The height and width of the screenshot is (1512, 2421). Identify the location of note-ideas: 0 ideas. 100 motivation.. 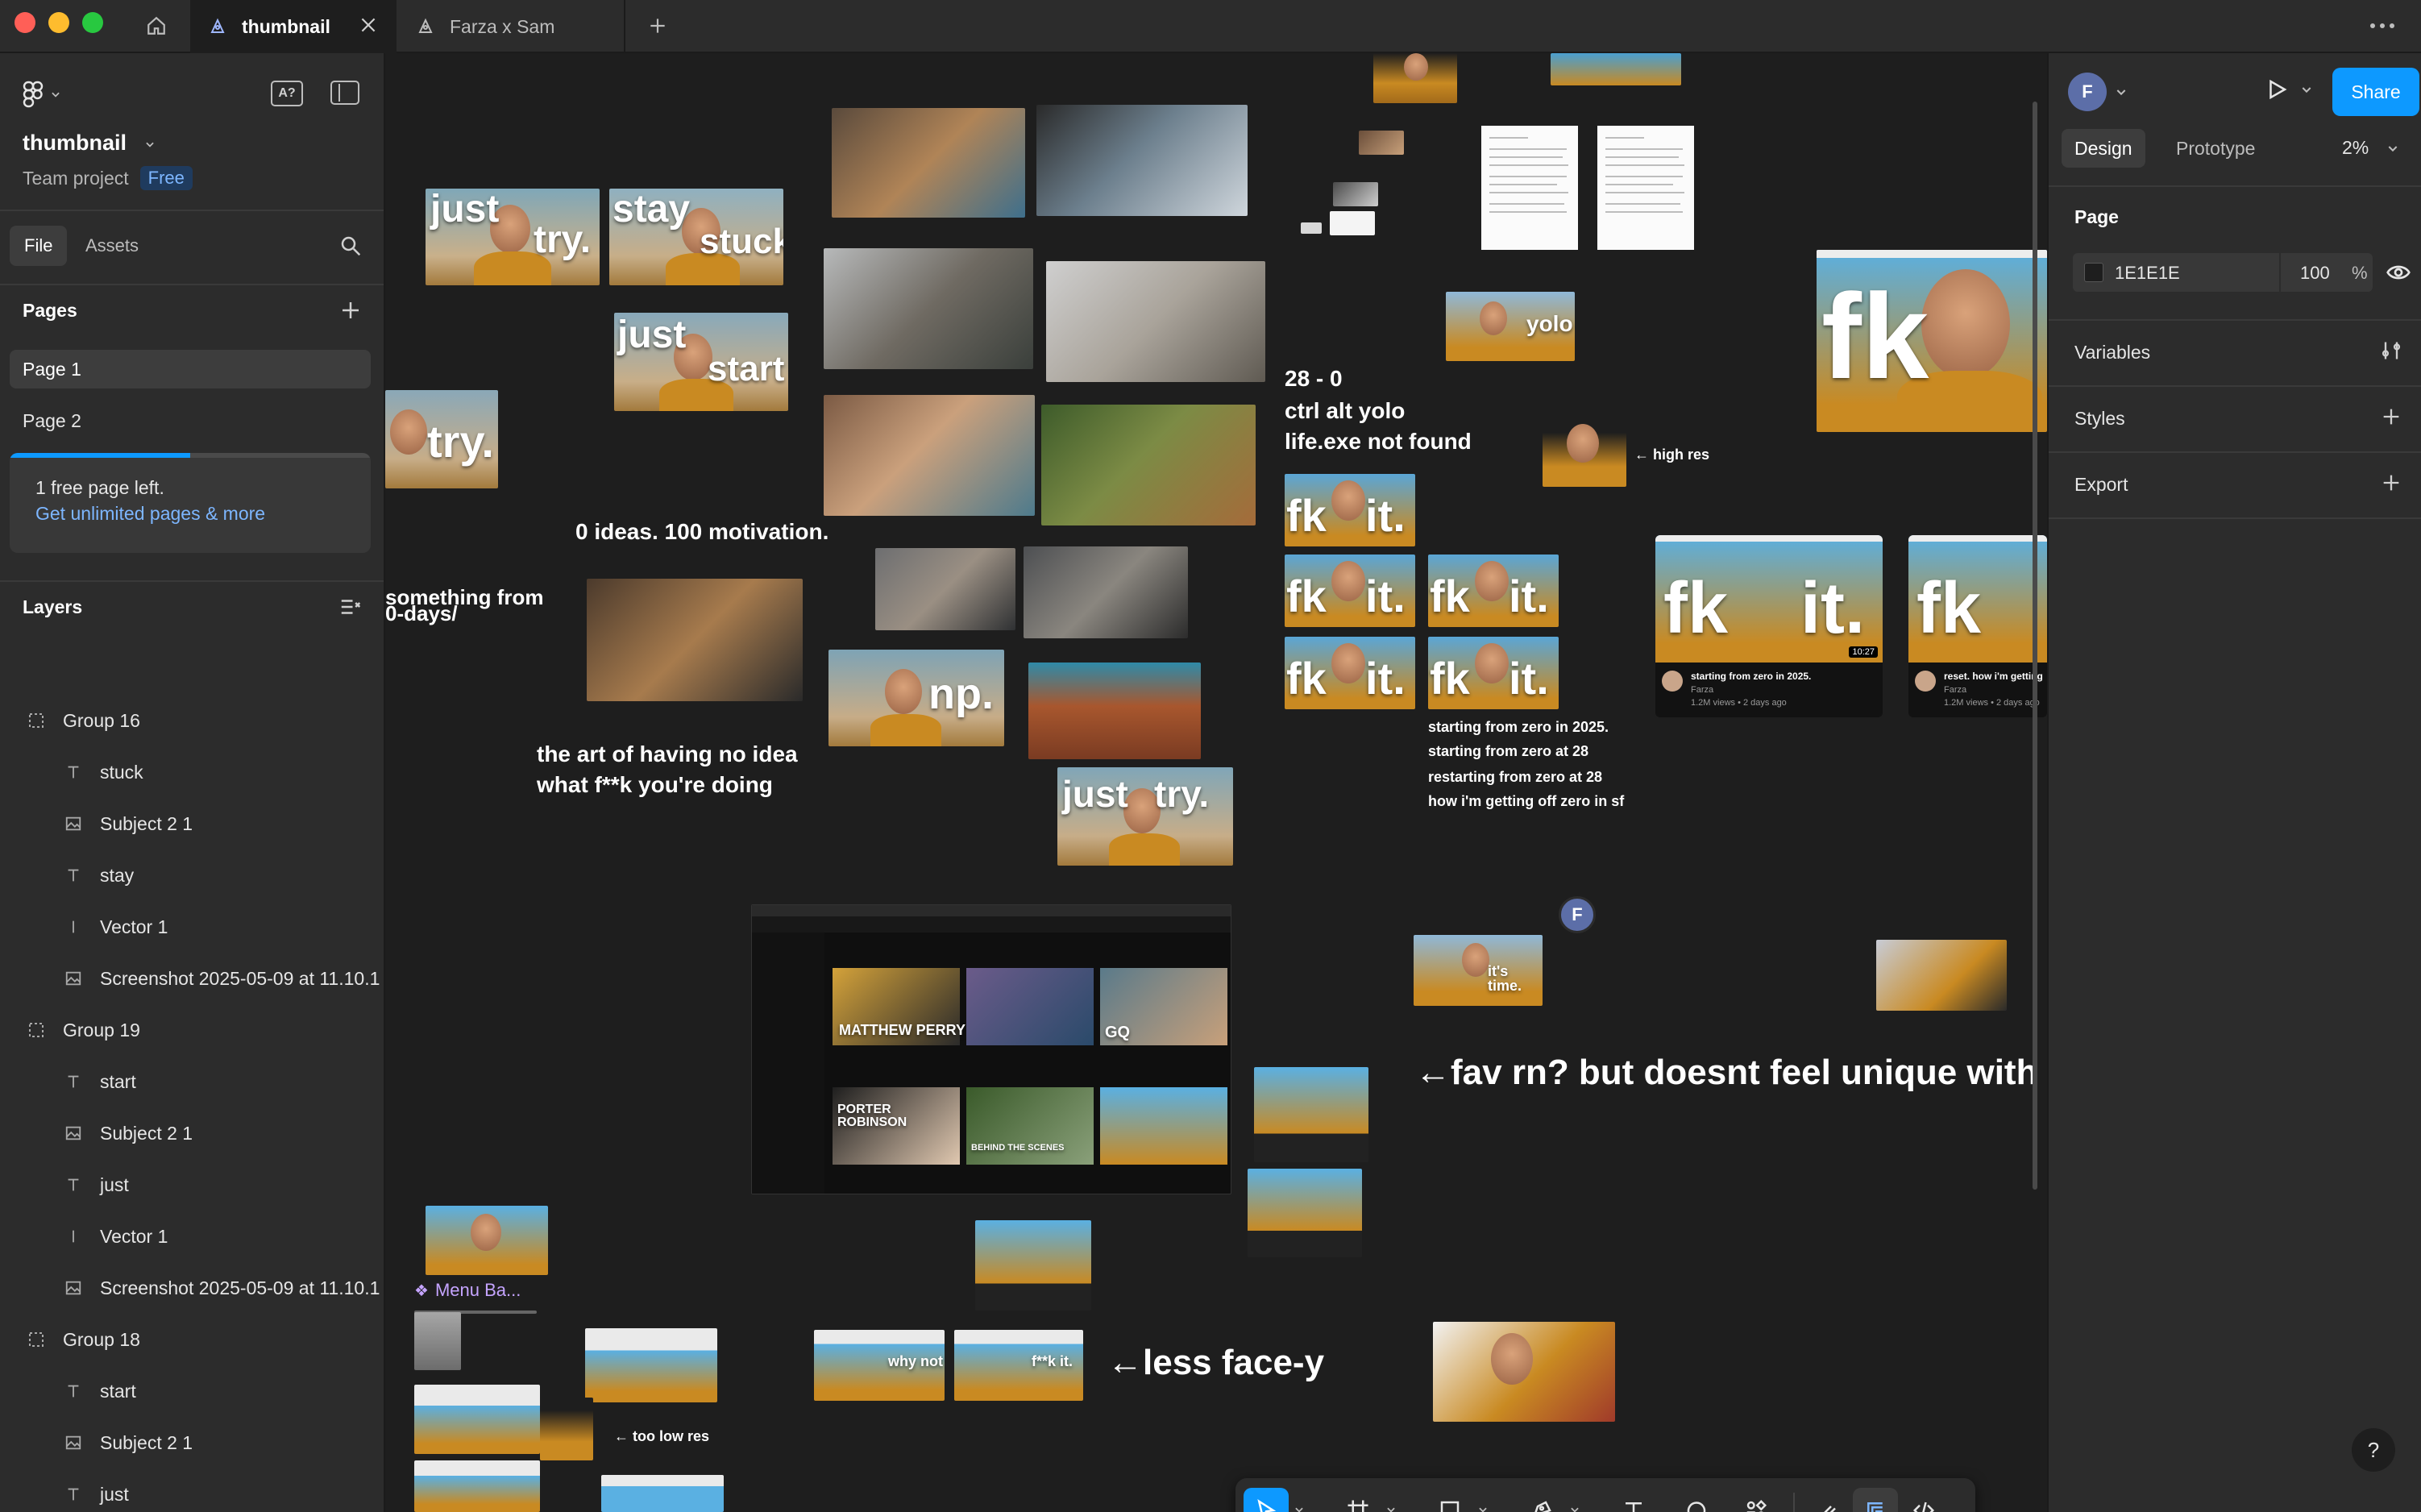
(701, 532).